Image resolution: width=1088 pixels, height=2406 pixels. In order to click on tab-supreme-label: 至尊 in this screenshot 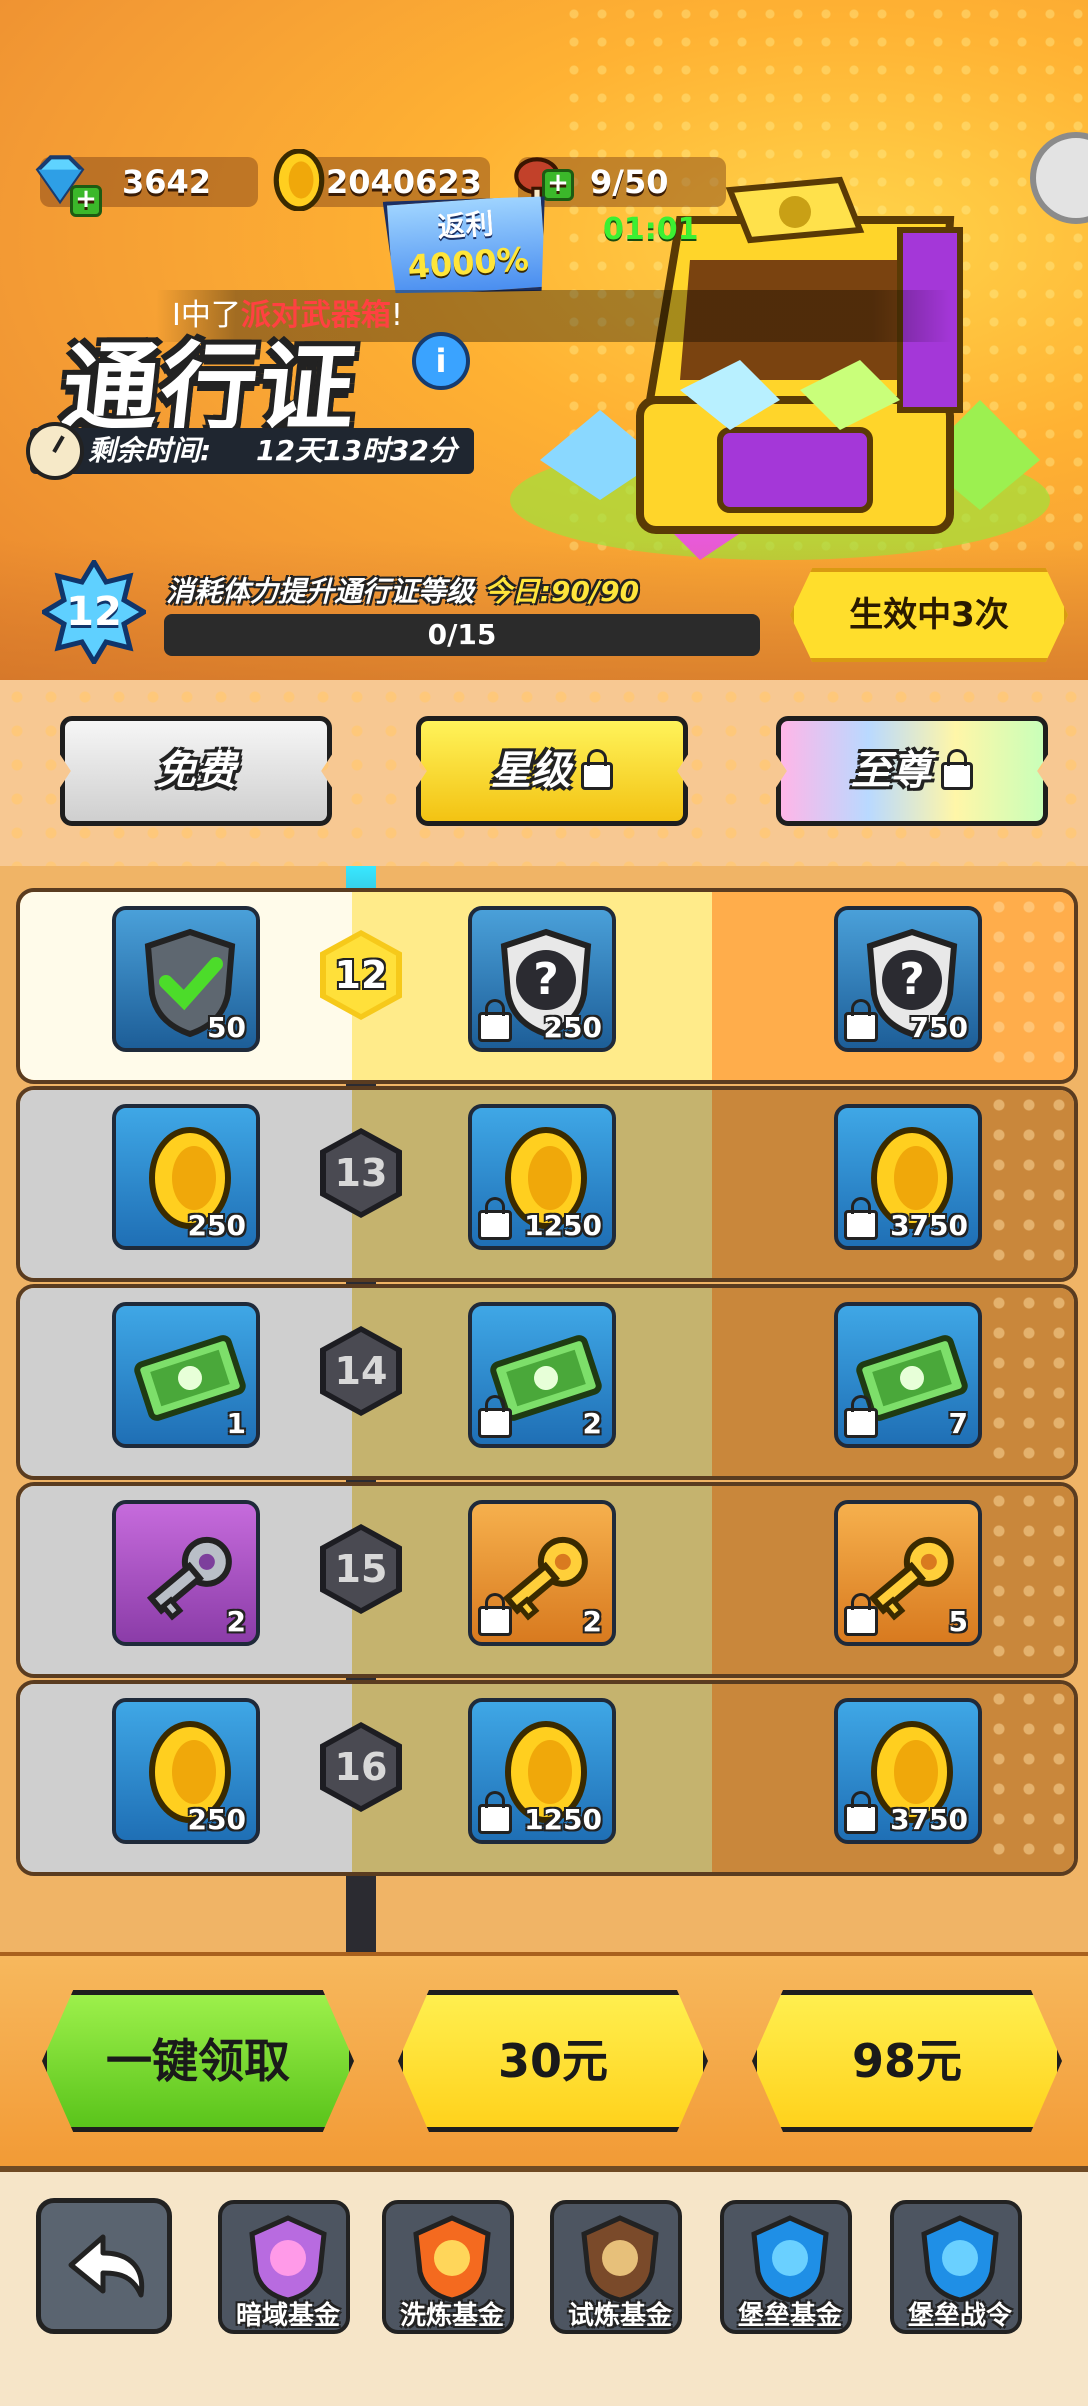, I will do `click(891, 771)`.